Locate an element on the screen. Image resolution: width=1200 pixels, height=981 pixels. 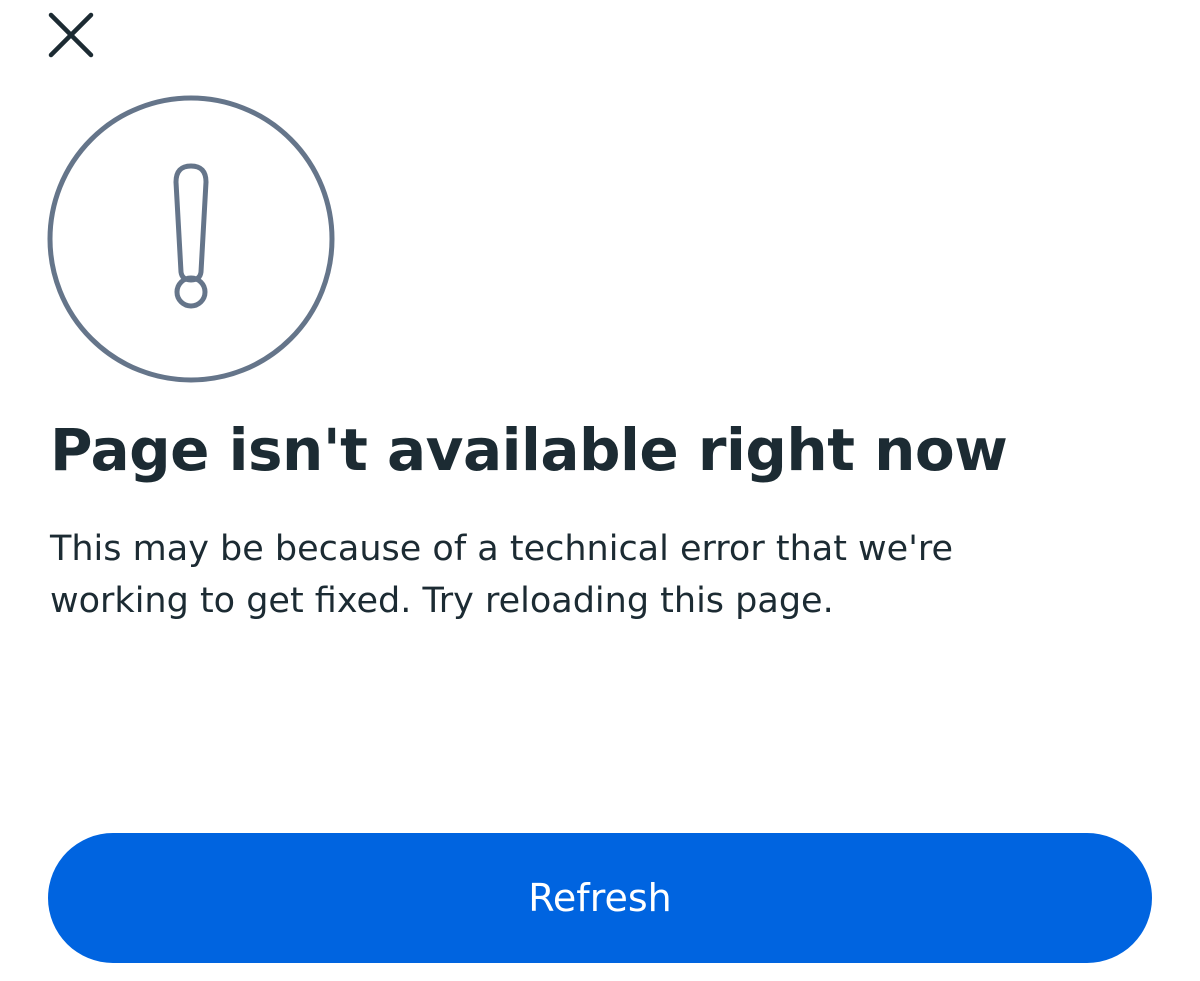
exclamation-circle-icon is located at coordinates (191, 239).